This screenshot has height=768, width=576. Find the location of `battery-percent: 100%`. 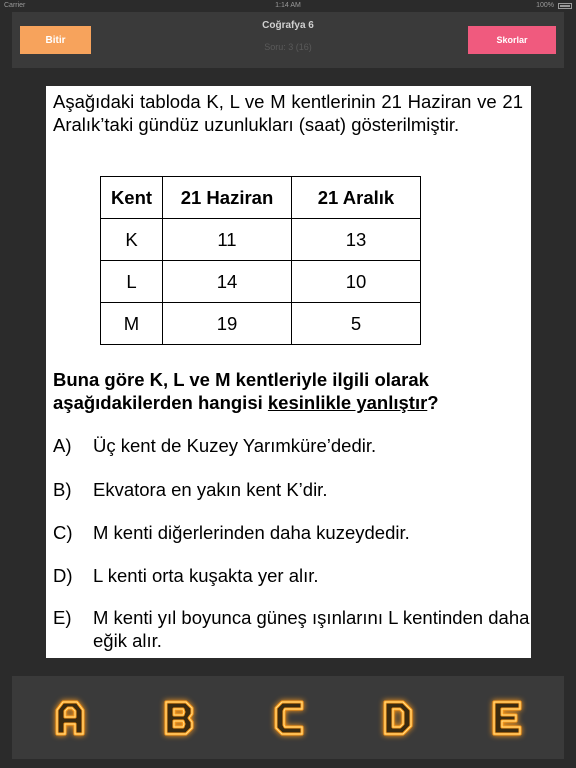

battery-percent: 100% is located at coordinates (545, 5).